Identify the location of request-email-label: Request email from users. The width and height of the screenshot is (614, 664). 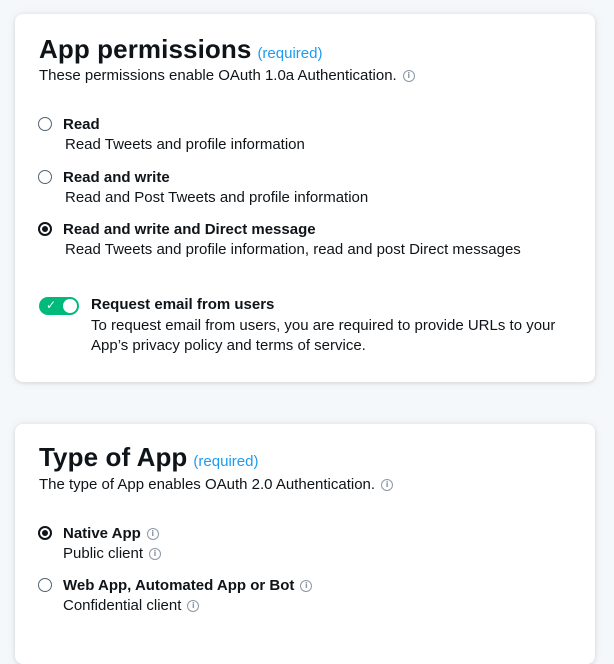
(183, 304).